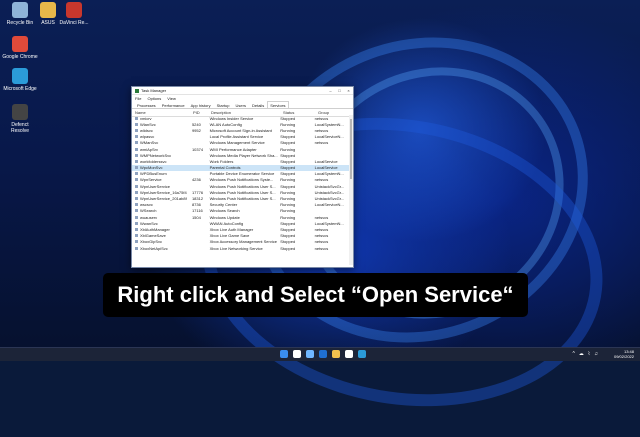 The width and height of the screenshot is (640, 437). What do you see at coordinates (339, 90) in the screenshot?
I see `maximize-button: □` at bounding box center [339, 90].